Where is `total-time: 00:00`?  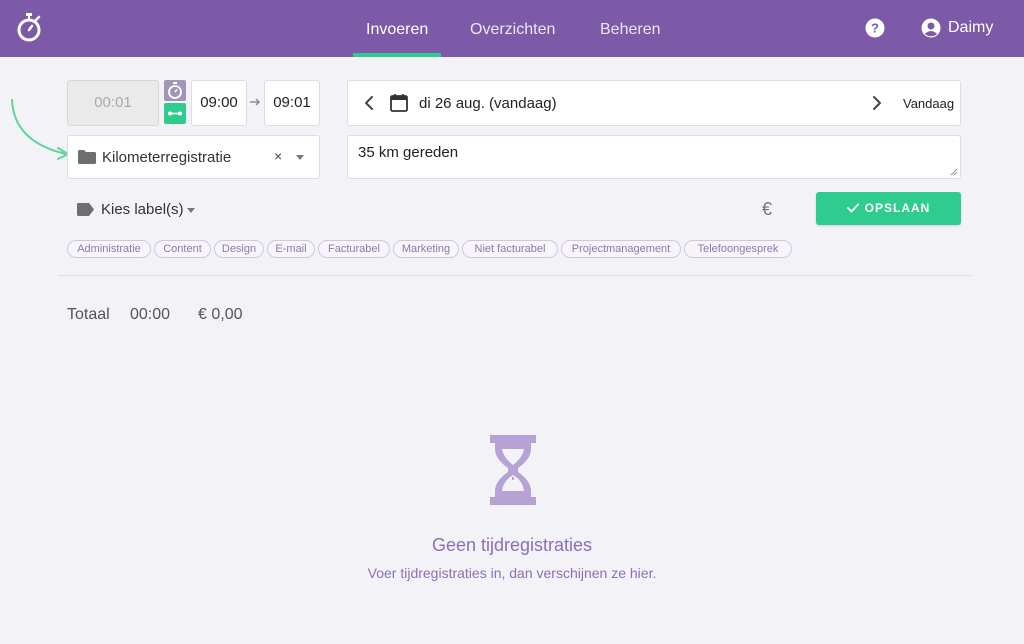
total-time: 00:00 is located at coordinates (150, 314).